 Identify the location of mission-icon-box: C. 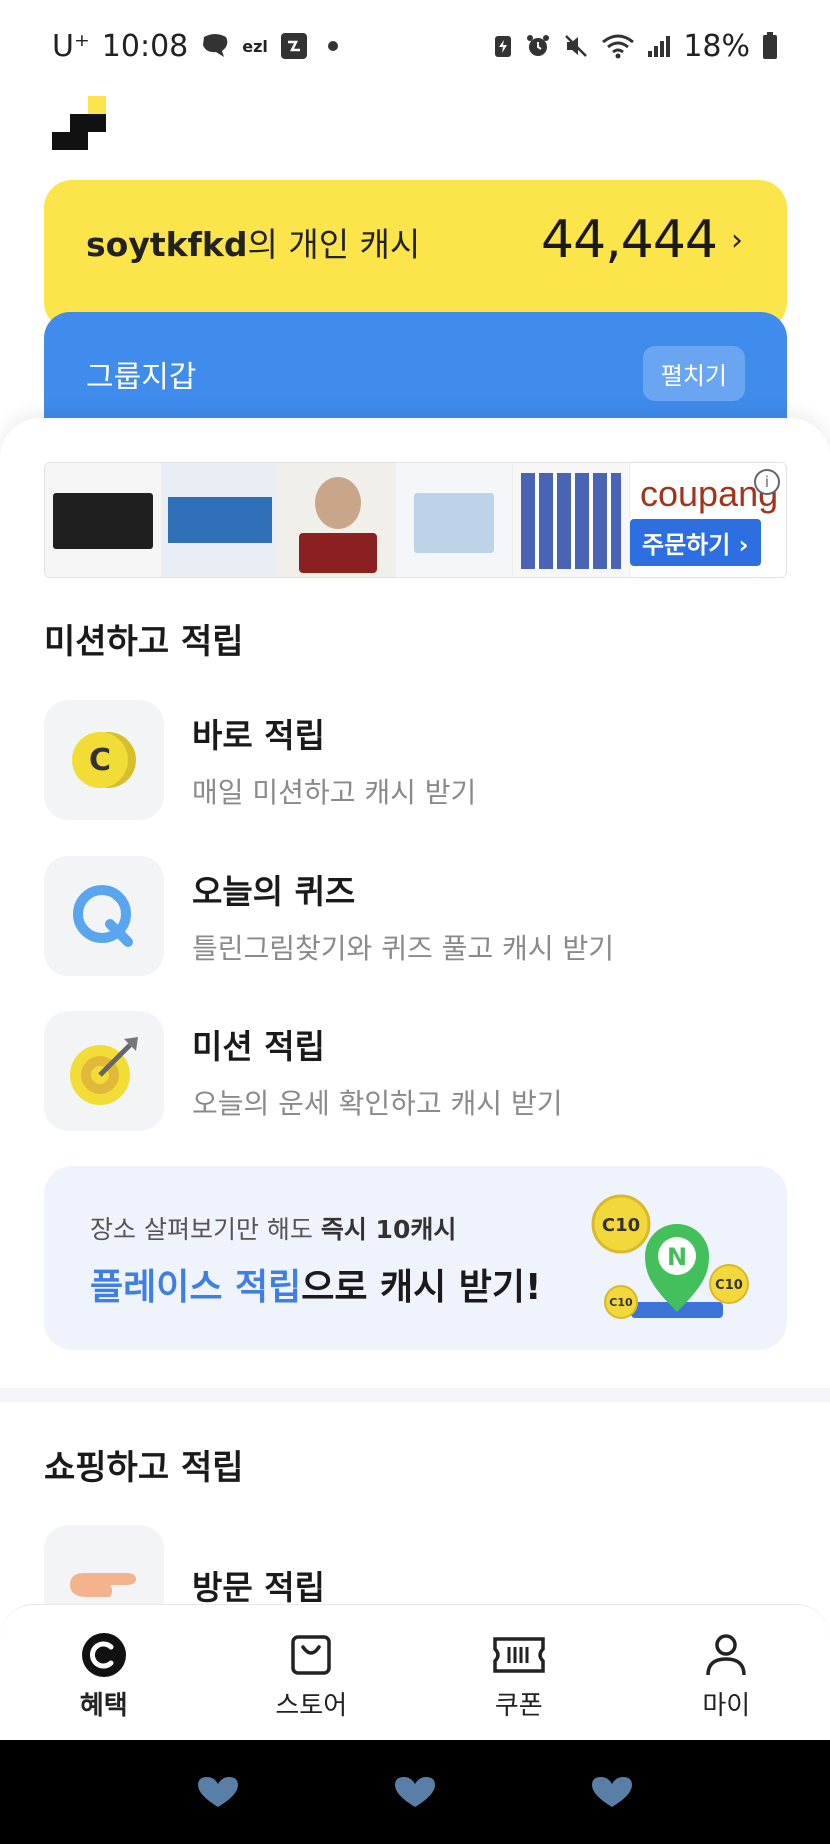
(104, 760).